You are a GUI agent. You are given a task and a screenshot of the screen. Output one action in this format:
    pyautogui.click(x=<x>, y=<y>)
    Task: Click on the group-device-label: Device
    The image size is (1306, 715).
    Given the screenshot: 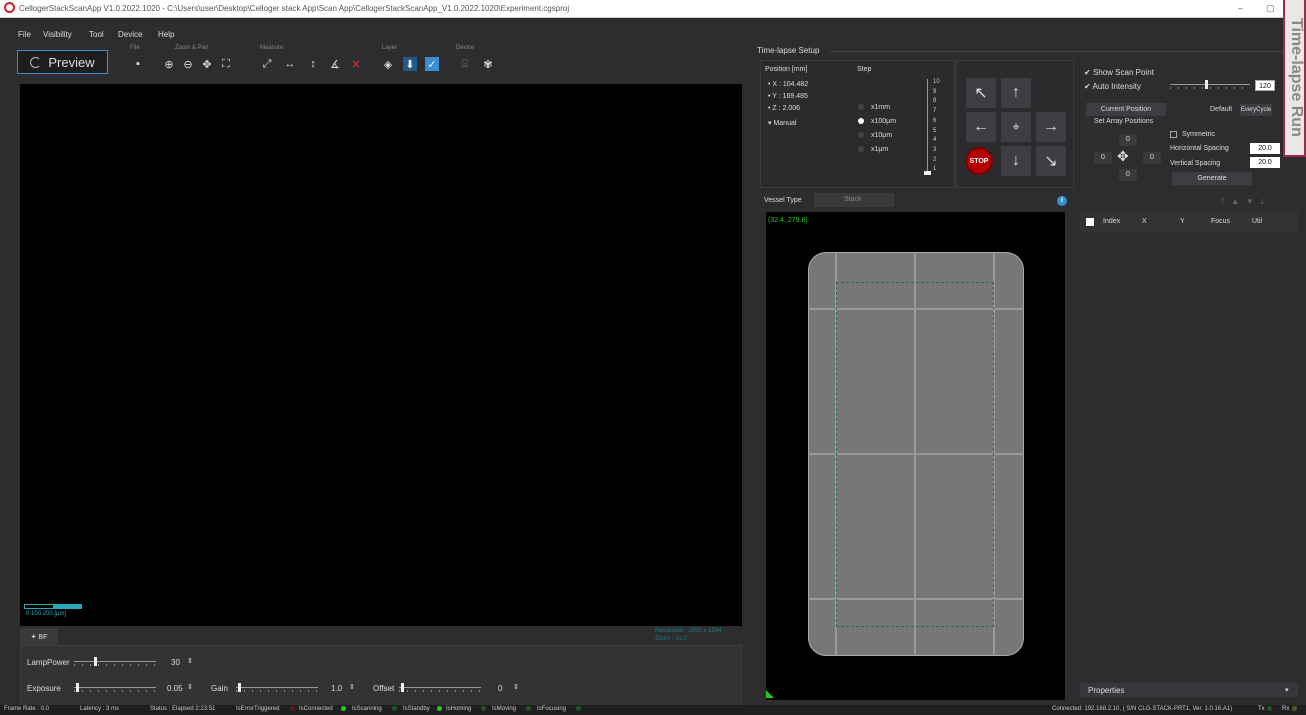 What is the action you would take?
    pyautogui.click(x=465, y=48)
    